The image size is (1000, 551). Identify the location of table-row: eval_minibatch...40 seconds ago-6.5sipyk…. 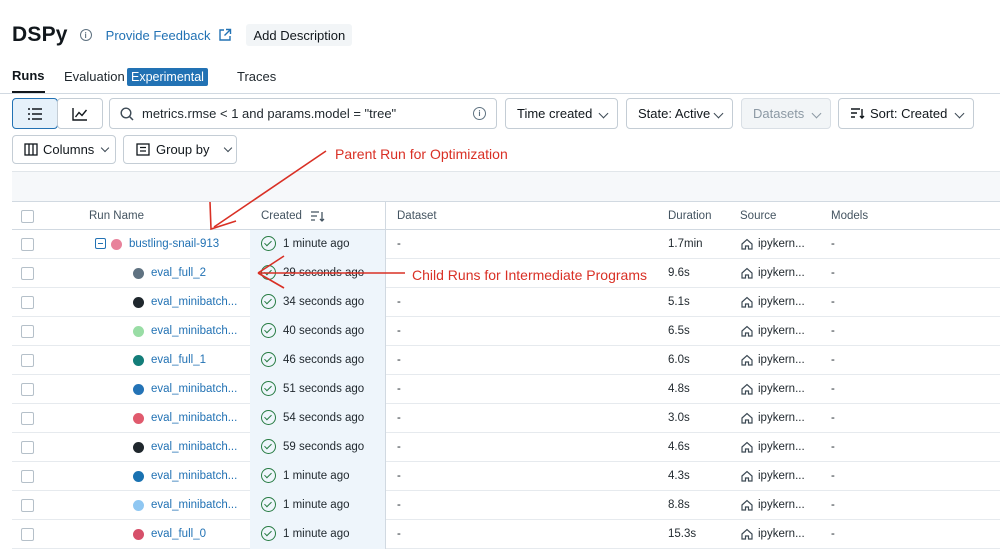
(506, 331).